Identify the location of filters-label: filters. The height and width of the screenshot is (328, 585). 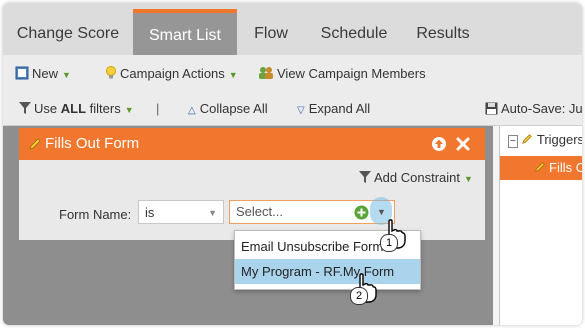
(105, 108).